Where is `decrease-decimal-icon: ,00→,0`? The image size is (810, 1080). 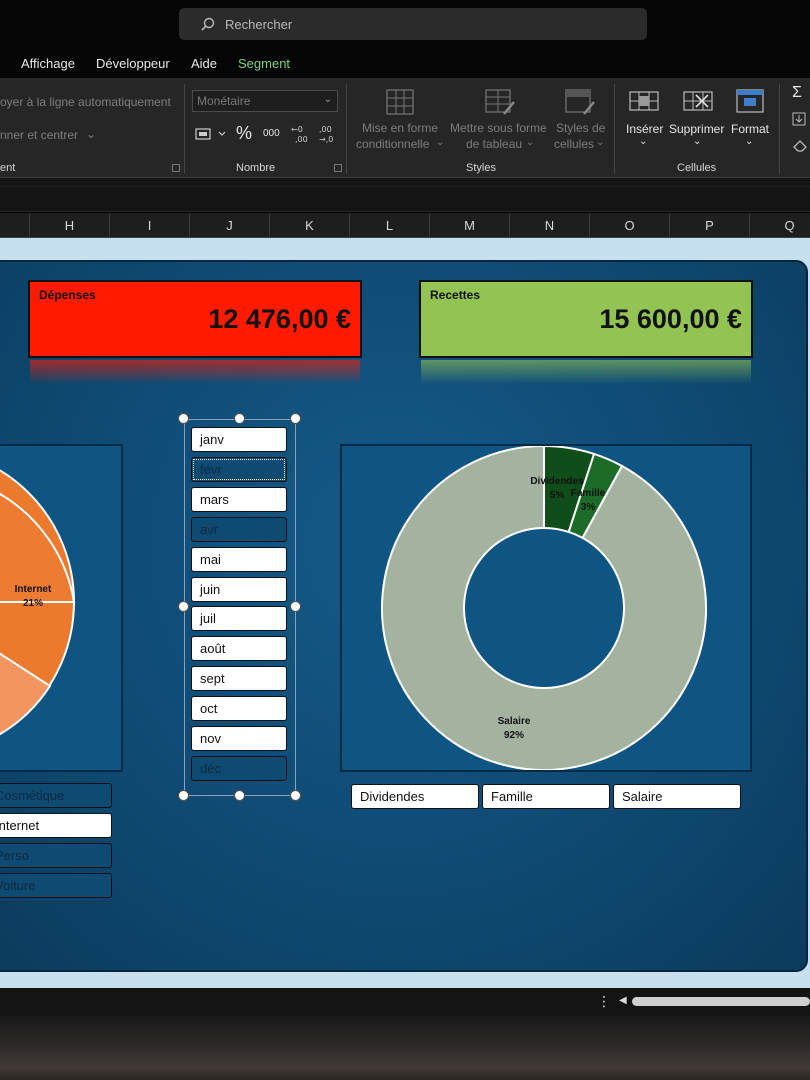
decrease-decimal-icon: ,00→,0 is located at coordinates (327, 134).